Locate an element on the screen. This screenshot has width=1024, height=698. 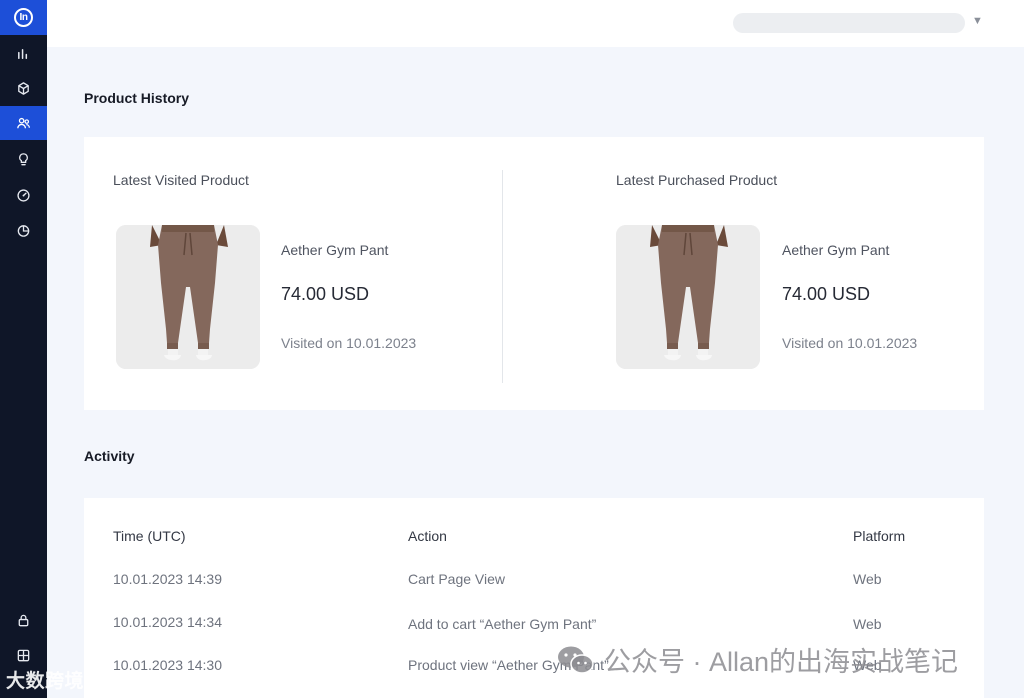
visited-product-name: Aether Gym Pant is located at coordinates (334, 250).